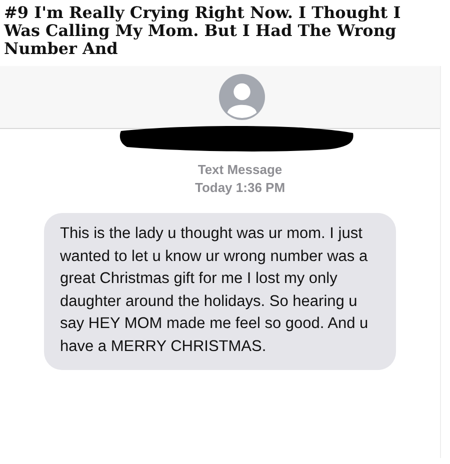  Describe the element at coordinates (242, 97) in the screenshot. I see `avatar-icon` at that location.